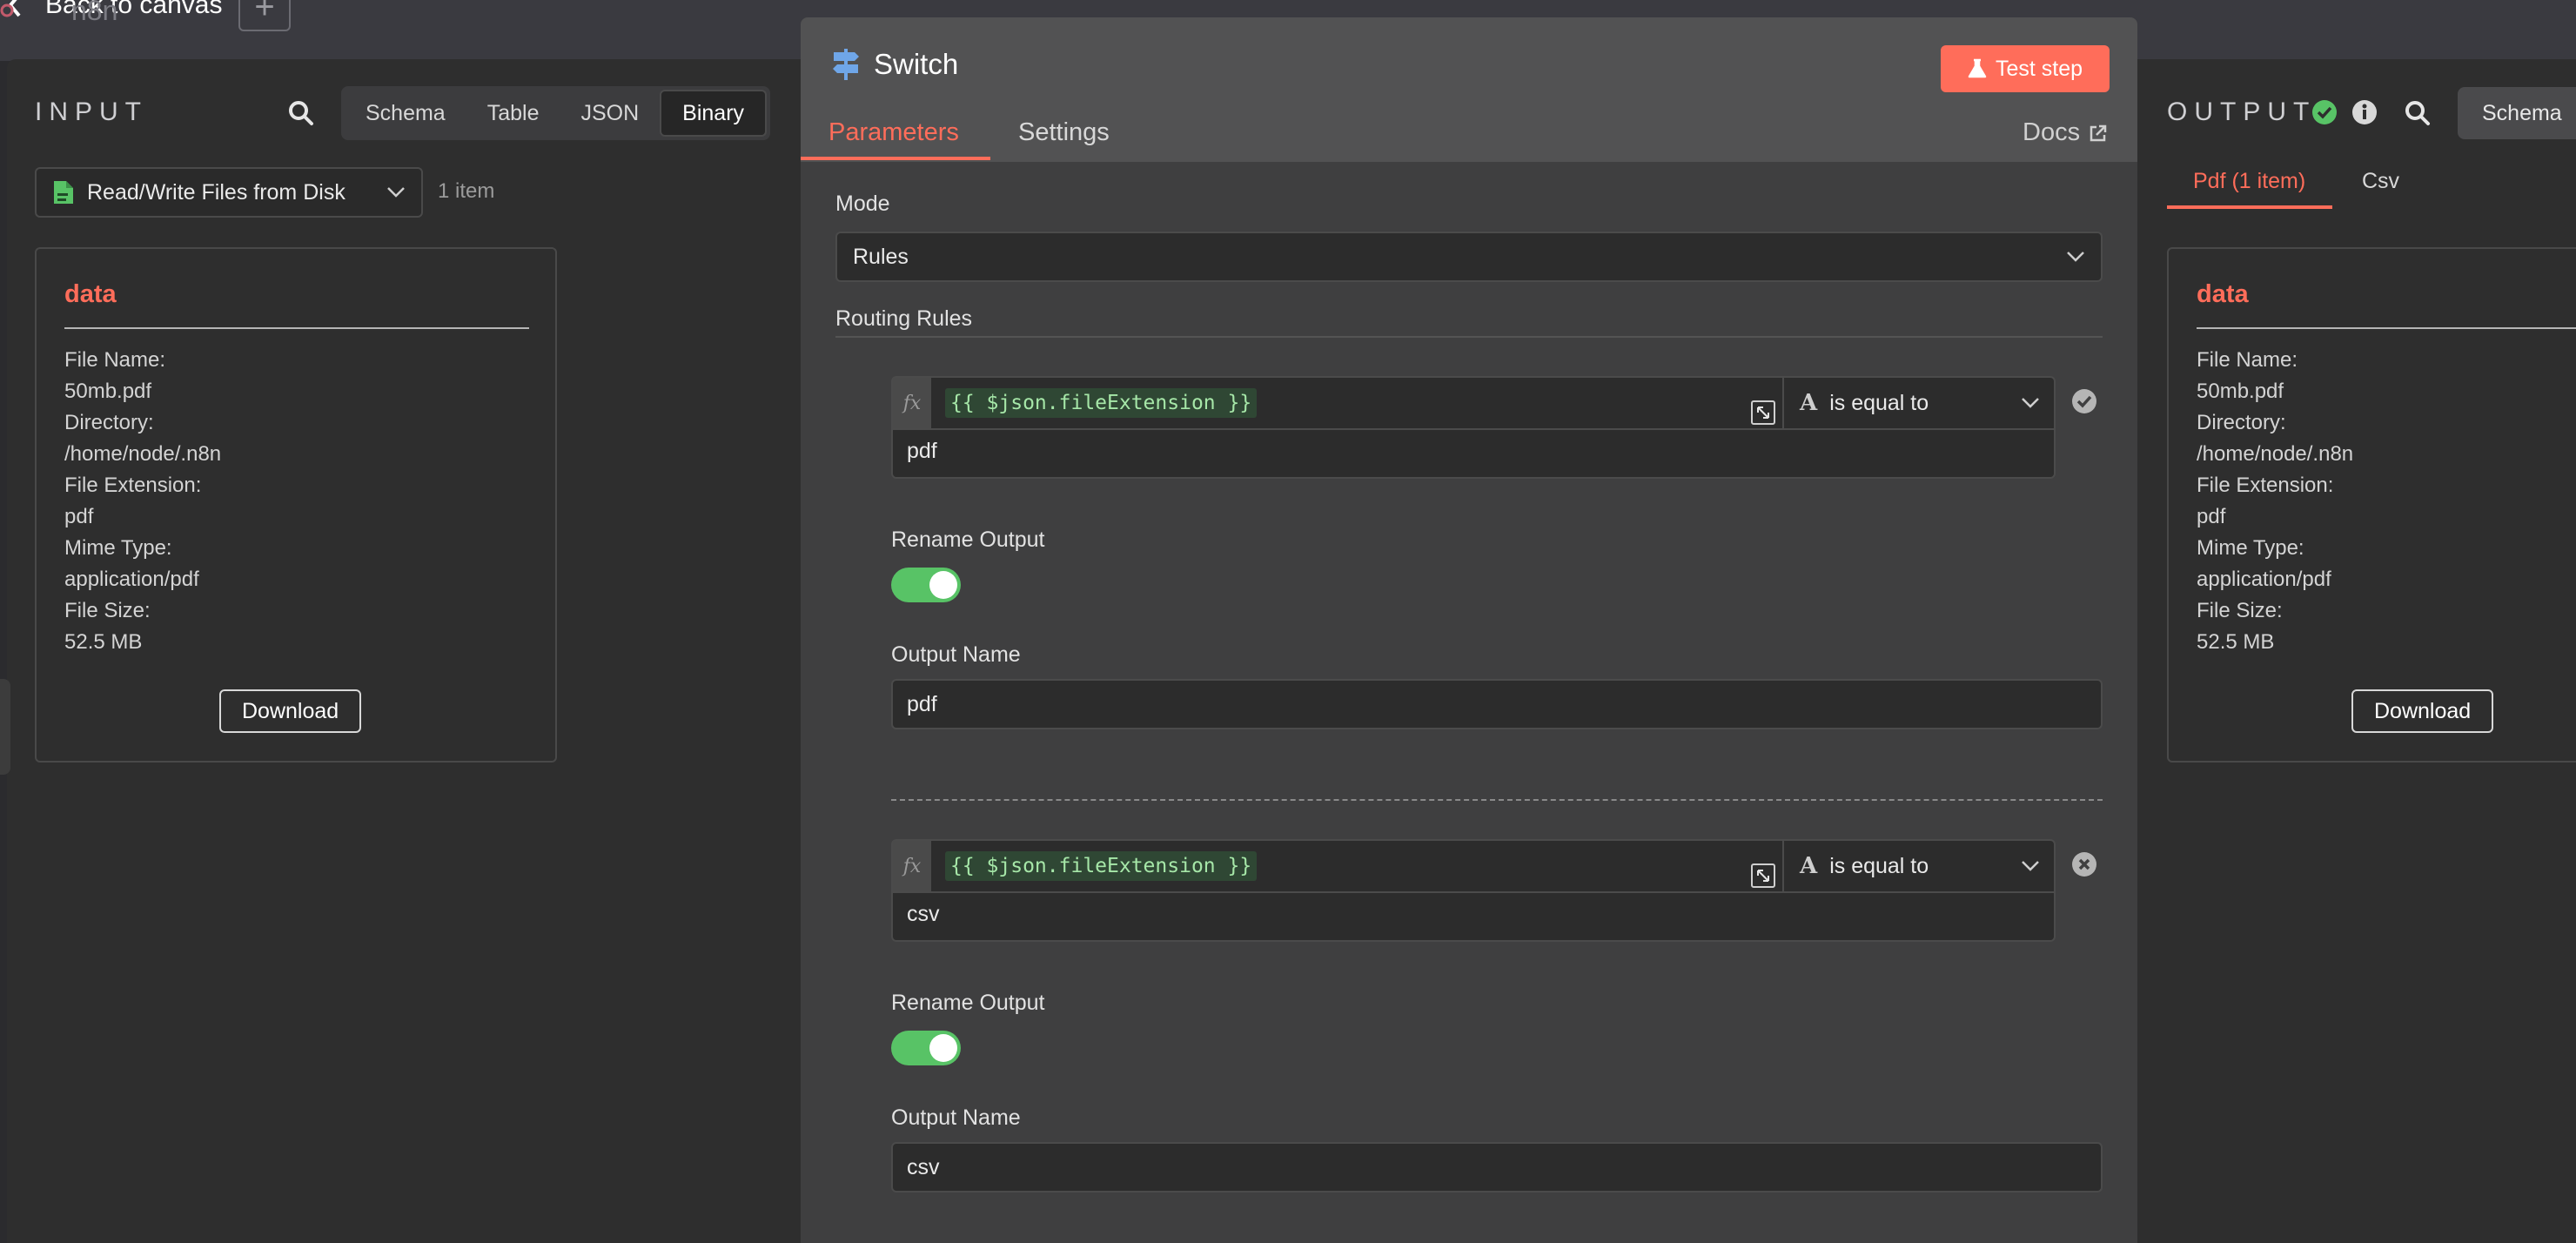 The height and width of the screenshot is (1243, 2576). What do you see at coordinates (2098, 132) in the screenshot?
I see `external-link-icon` at bounding box center [2098, 132].